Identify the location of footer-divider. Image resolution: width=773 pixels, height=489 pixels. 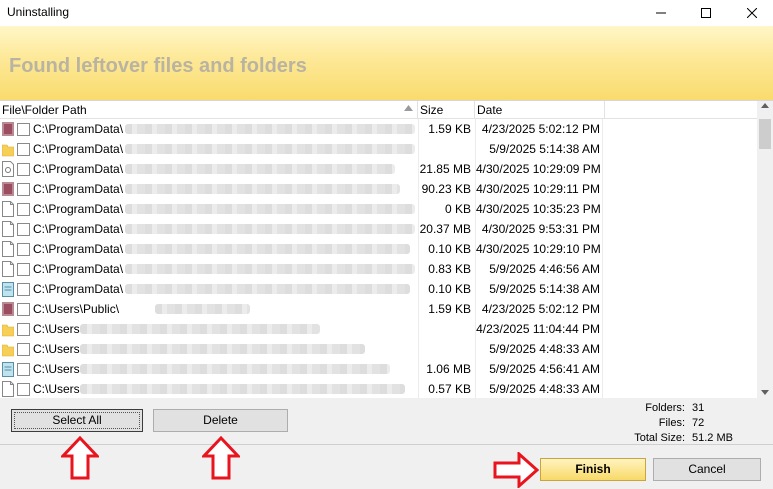
(386, 444).